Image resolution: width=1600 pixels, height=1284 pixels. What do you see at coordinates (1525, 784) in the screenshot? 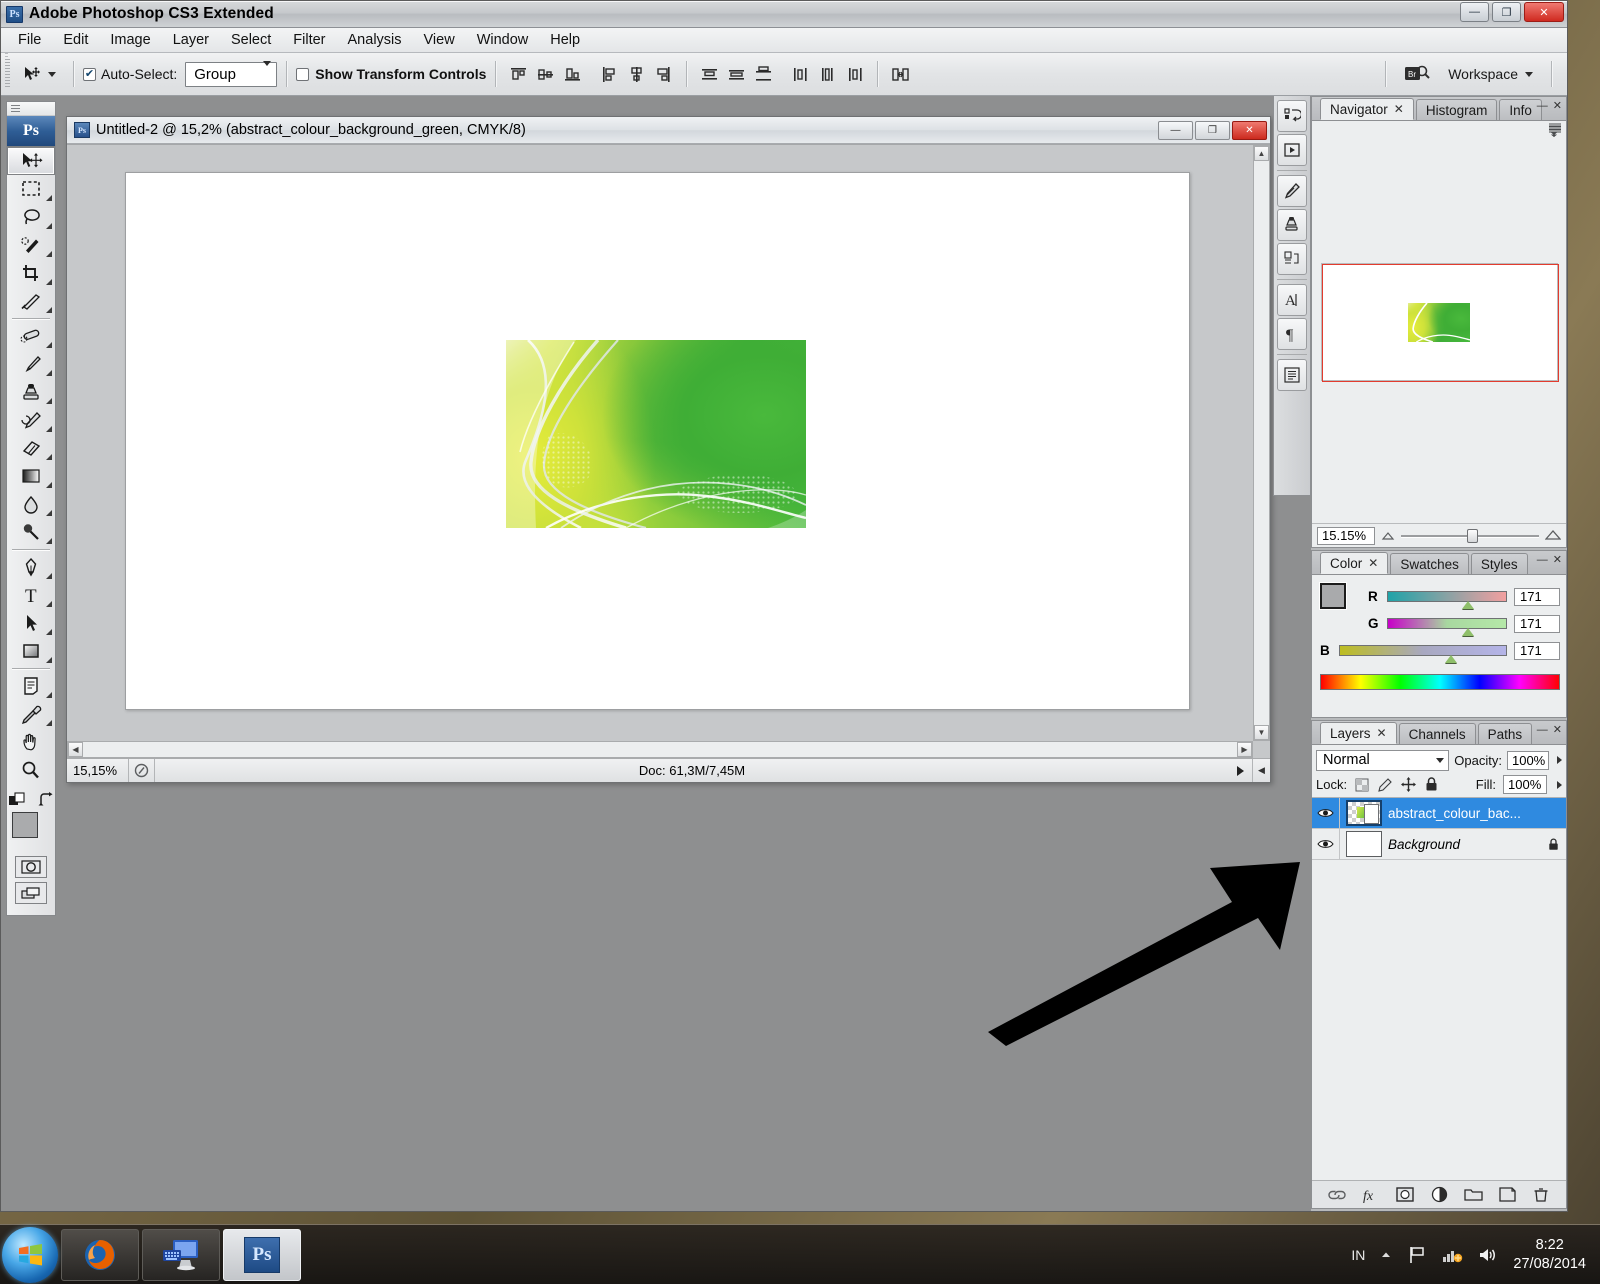
I see `fill-value-field: 100%` at bounding box center [1525, 784].